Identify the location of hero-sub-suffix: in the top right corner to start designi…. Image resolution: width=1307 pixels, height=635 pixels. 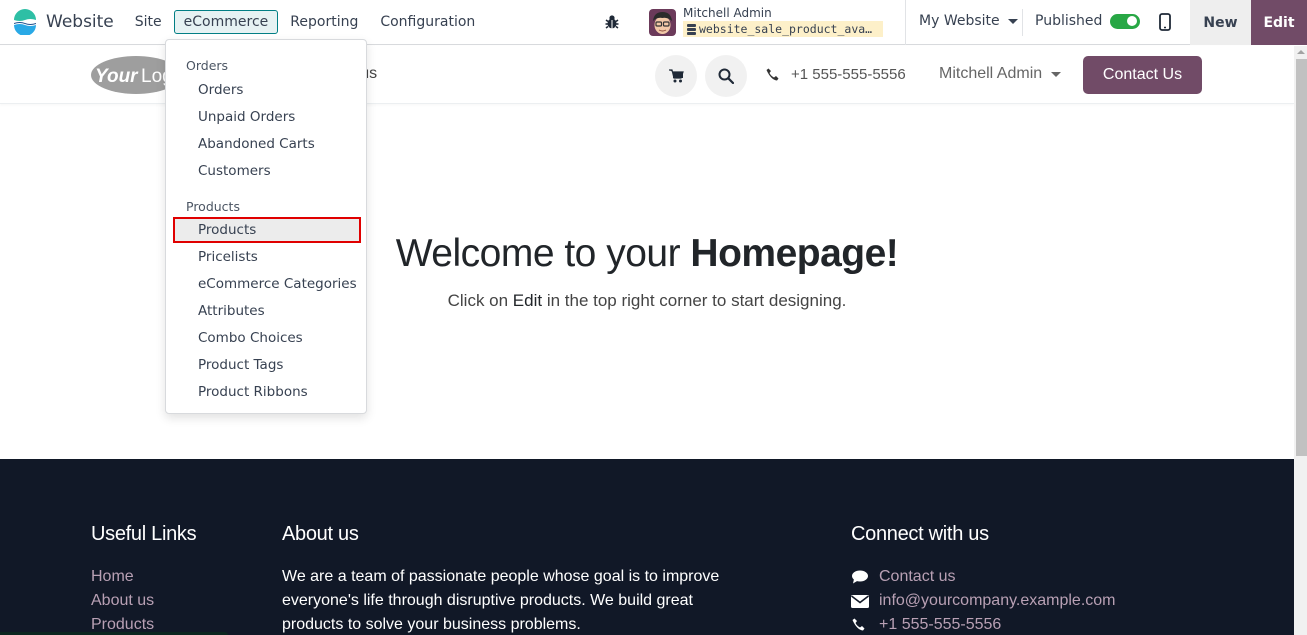
(694, 300).